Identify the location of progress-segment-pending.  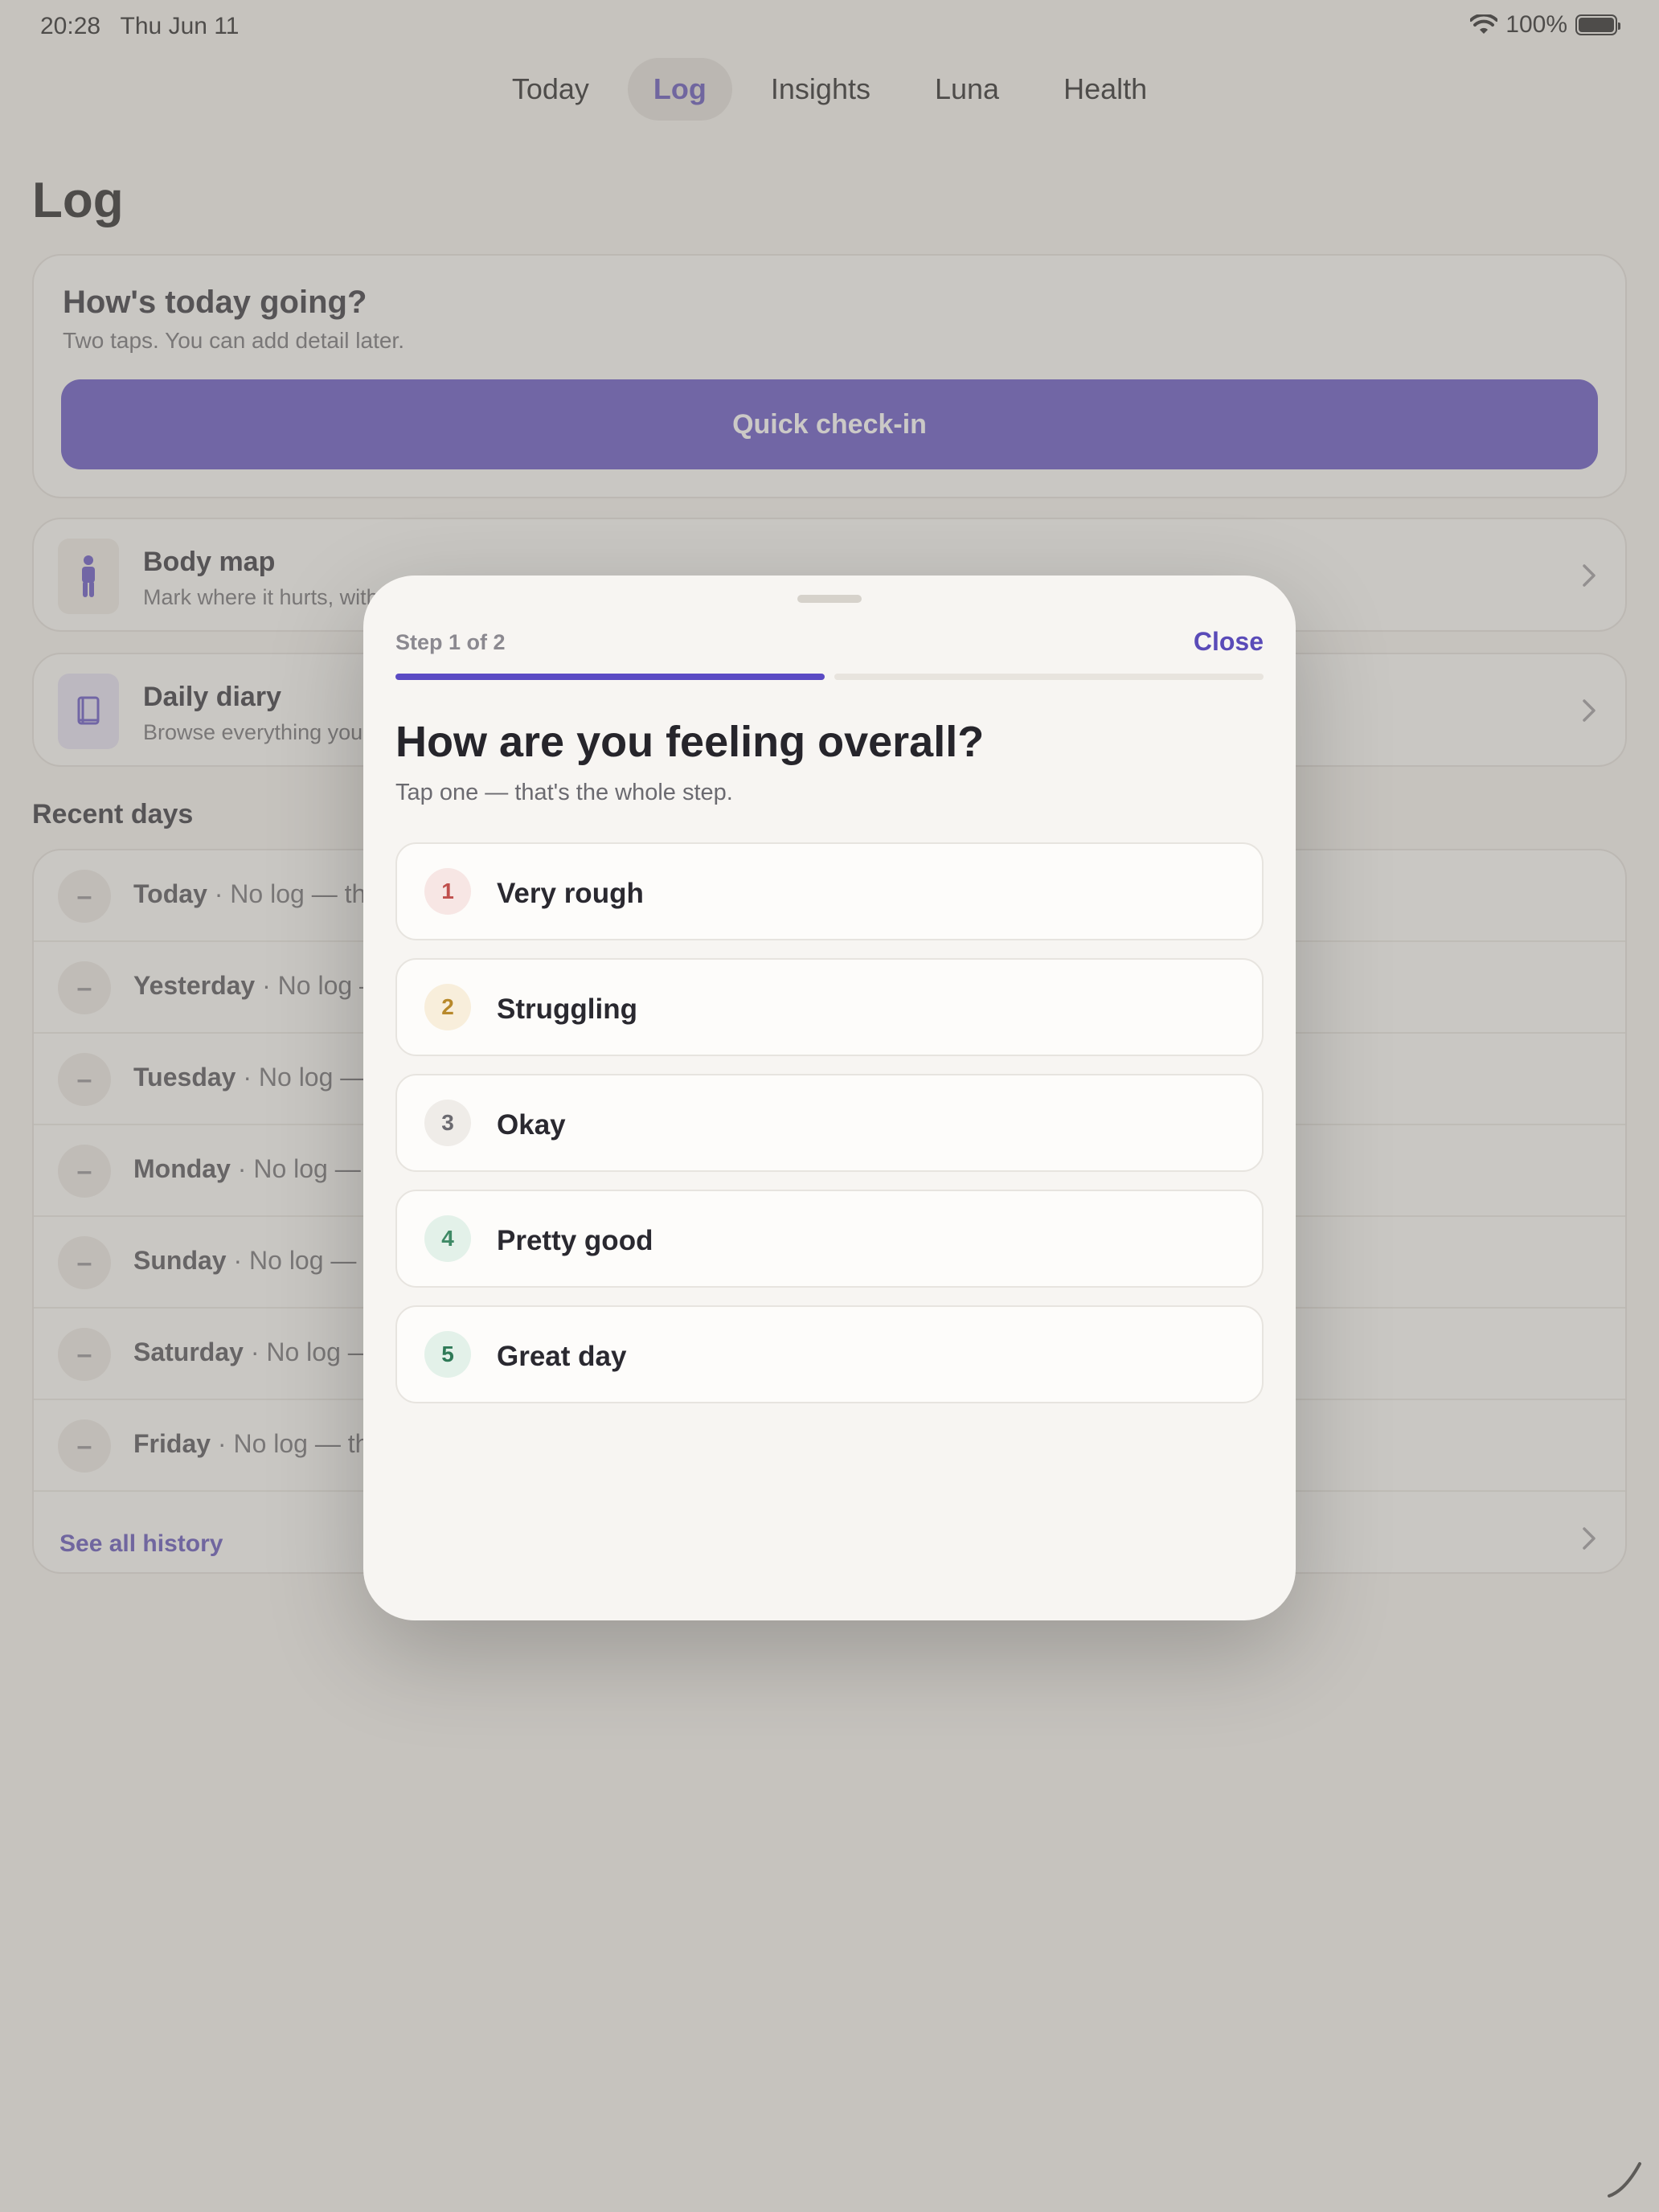
(1049, 677).